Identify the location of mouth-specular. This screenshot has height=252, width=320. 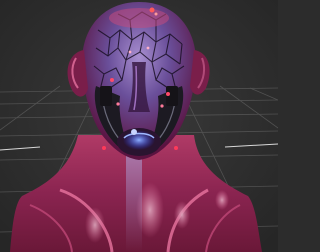
(134, 132).